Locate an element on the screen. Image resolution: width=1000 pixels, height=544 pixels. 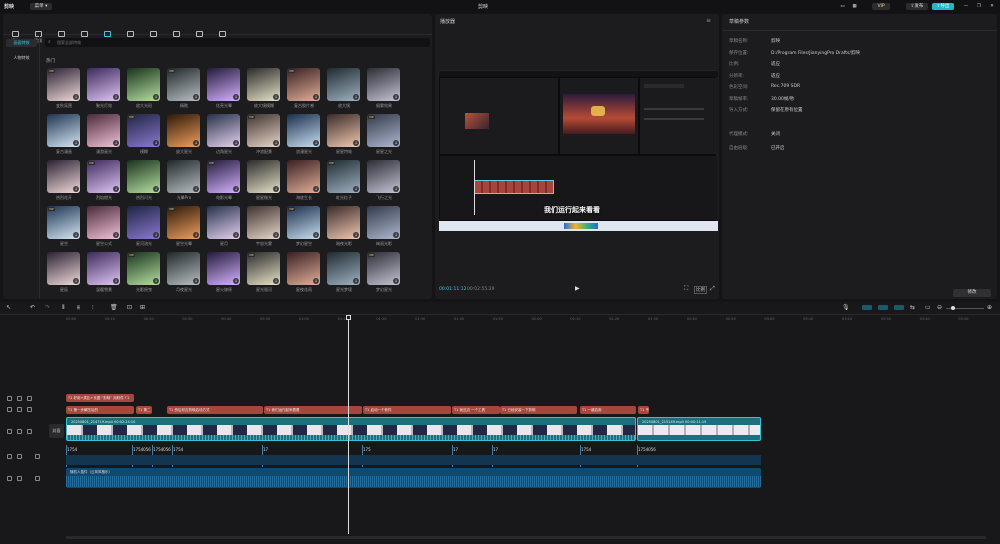
split-left-icon: ⫵ is located at coordinates (78, 308).